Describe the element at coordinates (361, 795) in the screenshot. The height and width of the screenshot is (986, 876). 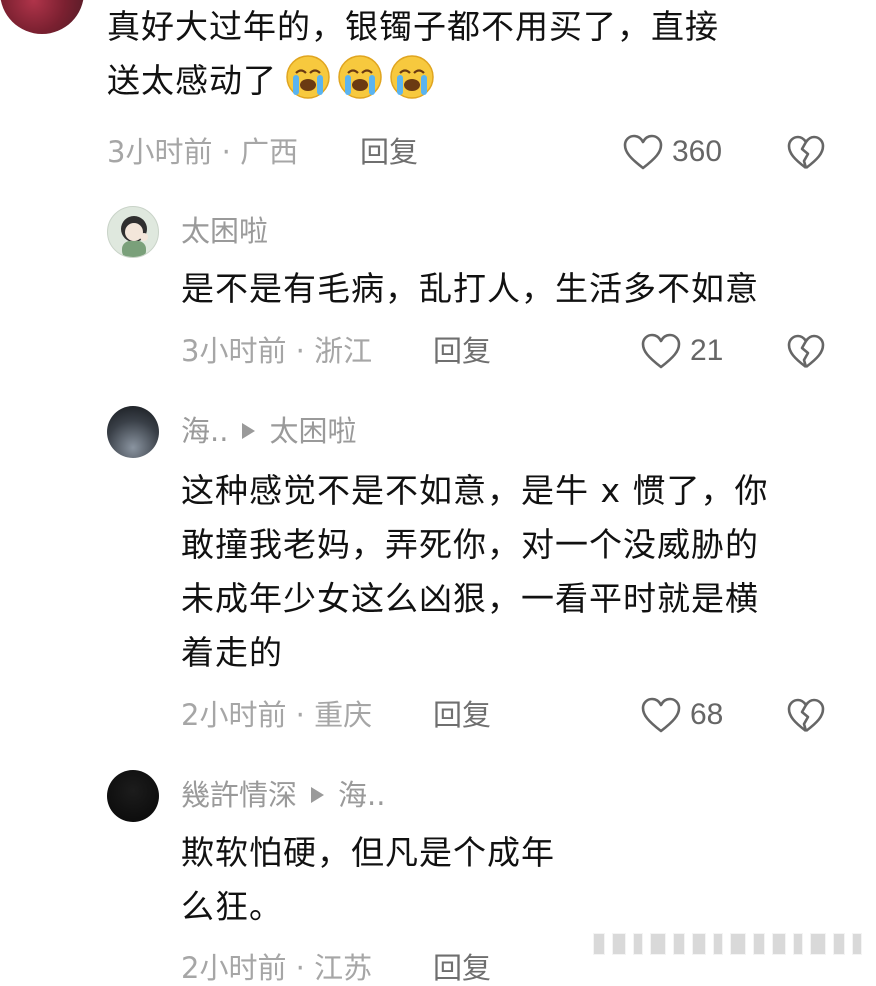
I see `reply-to-username: 海..` at that location.